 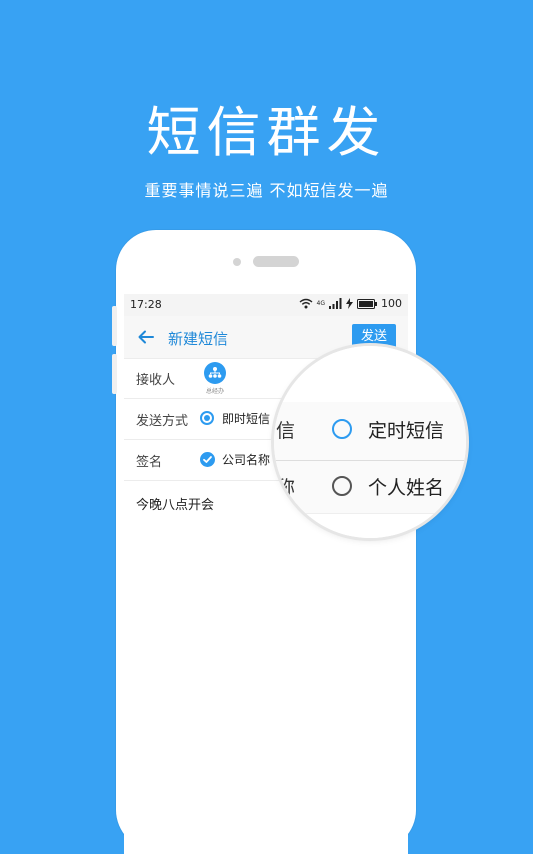 I want to click on magnifier-bottom-area, so click(x=370, y=525).